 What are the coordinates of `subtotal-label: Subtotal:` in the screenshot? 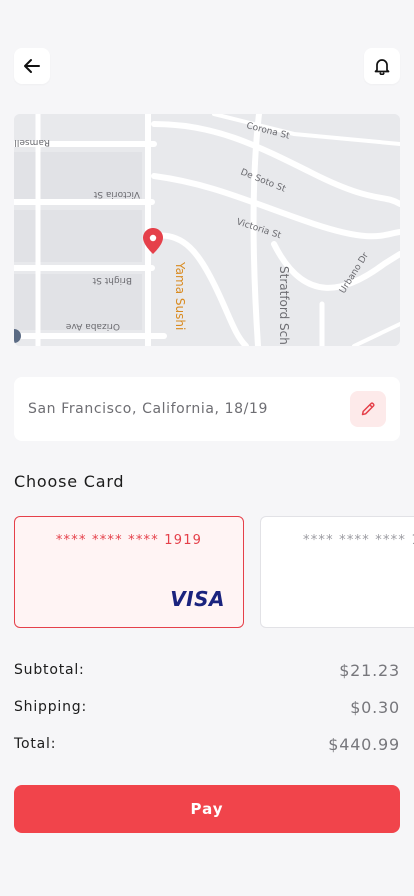 It's located at (49, 670).